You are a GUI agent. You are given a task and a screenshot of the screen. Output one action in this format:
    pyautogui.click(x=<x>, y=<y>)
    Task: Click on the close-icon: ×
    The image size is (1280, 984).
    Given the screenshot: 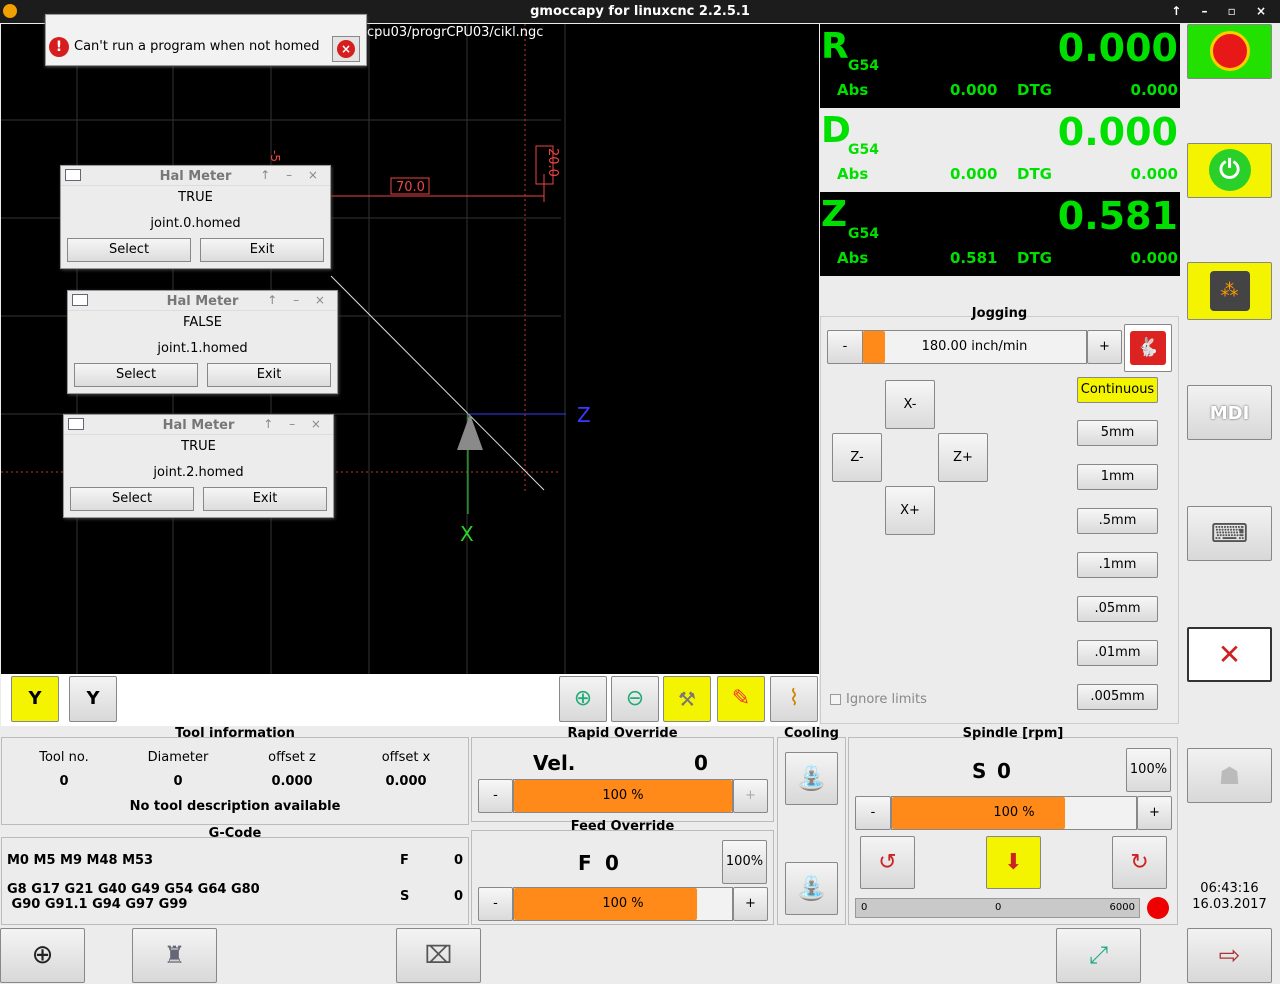 What is the action you would take?
    pyautogui.click(x=346, y=49)
    